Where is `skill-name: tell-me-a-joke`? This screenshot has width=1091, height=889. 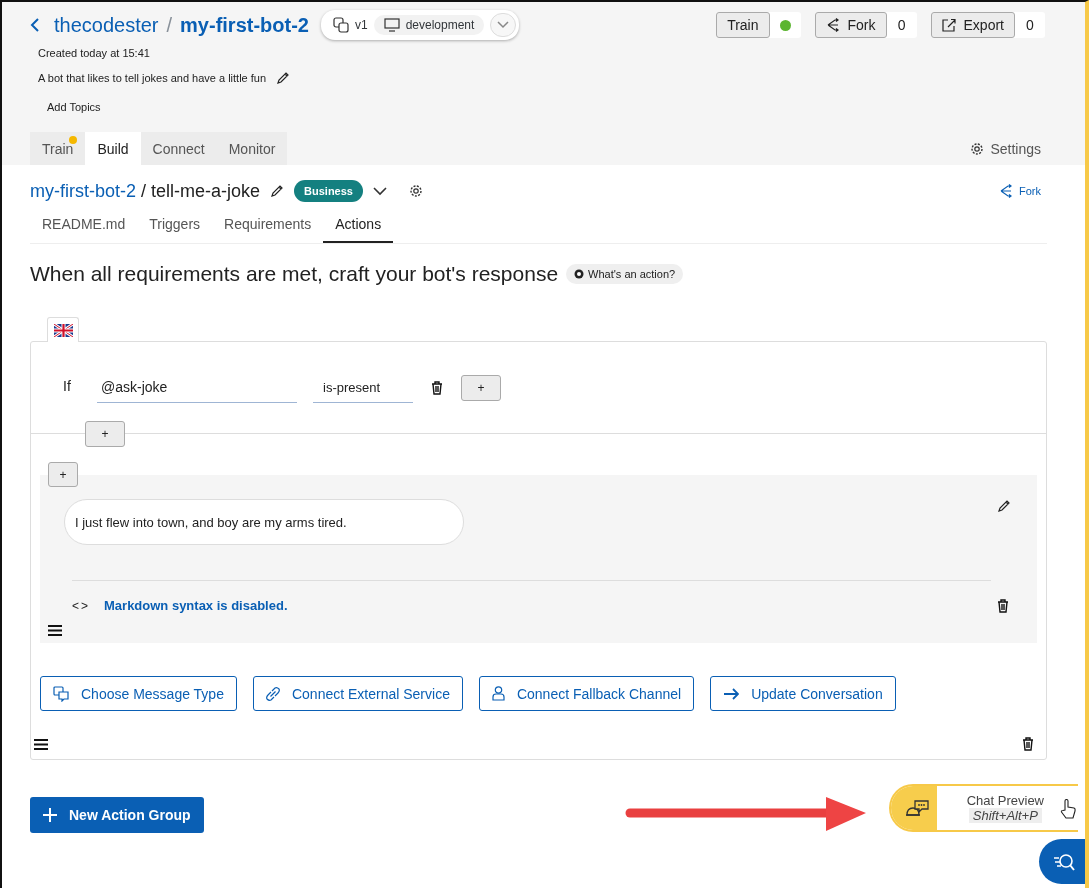
skill-name: tell-me-a-joke is located at coordinates (206, 191).